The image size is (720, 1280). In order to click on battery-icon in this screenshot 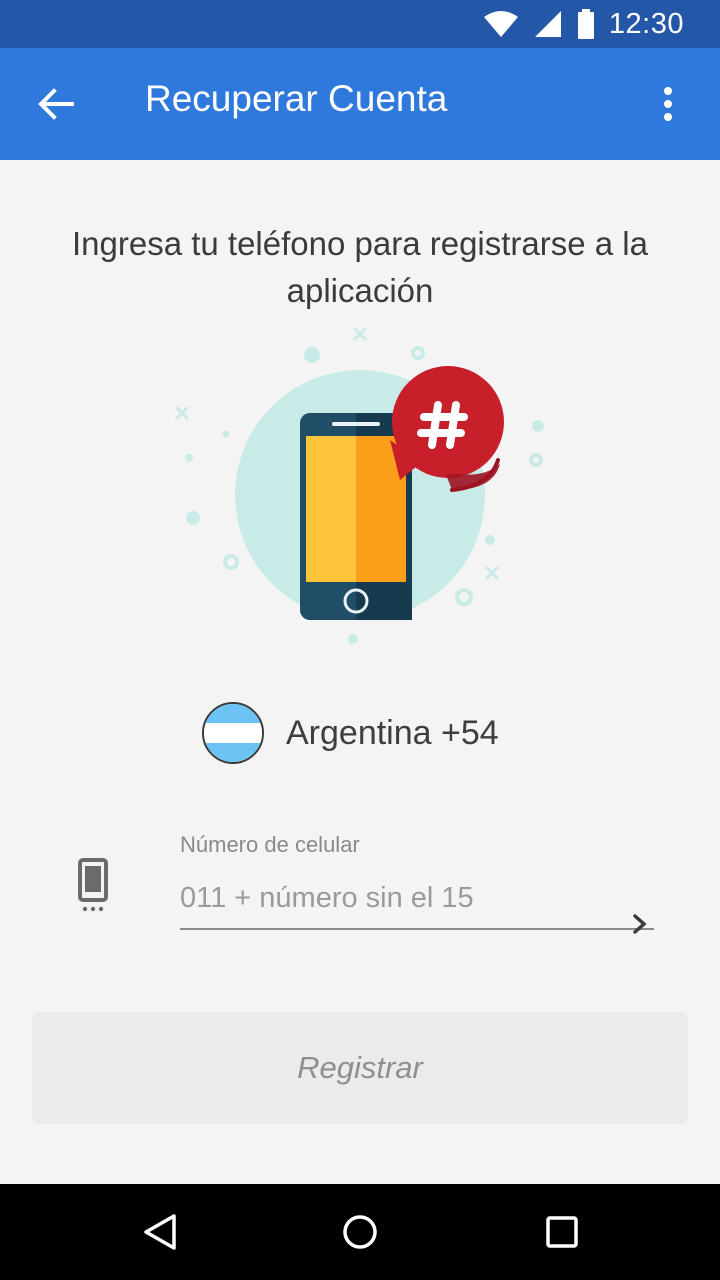, I will do `click(585, 24)`.